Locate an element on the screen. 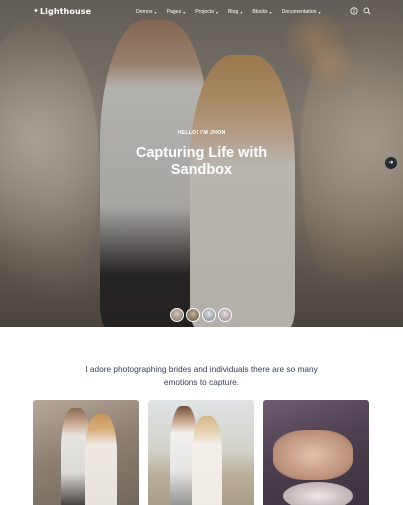 The image size is (403, 505). nav-icons is located at coordinates (360, 11).